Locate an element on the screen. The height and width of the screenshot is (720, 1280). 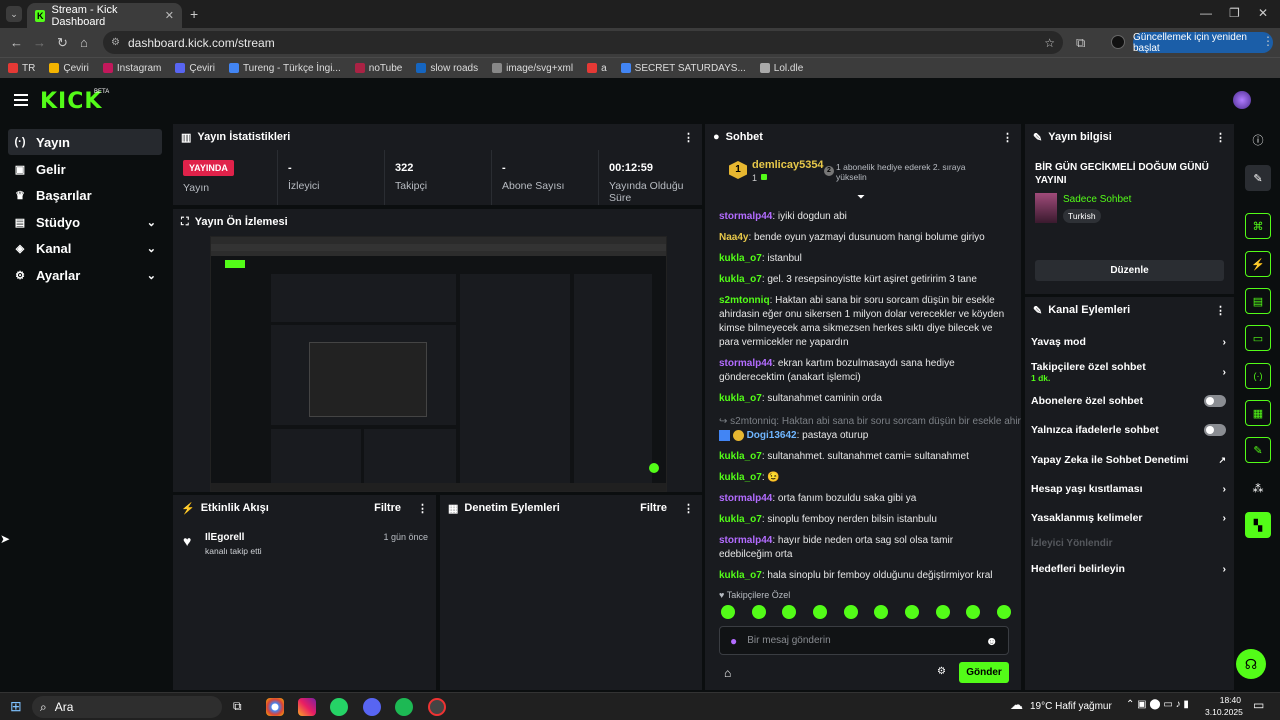
banned-words-row: Yasaklanmış kelimeler › is located at coordinates (1128, 518).